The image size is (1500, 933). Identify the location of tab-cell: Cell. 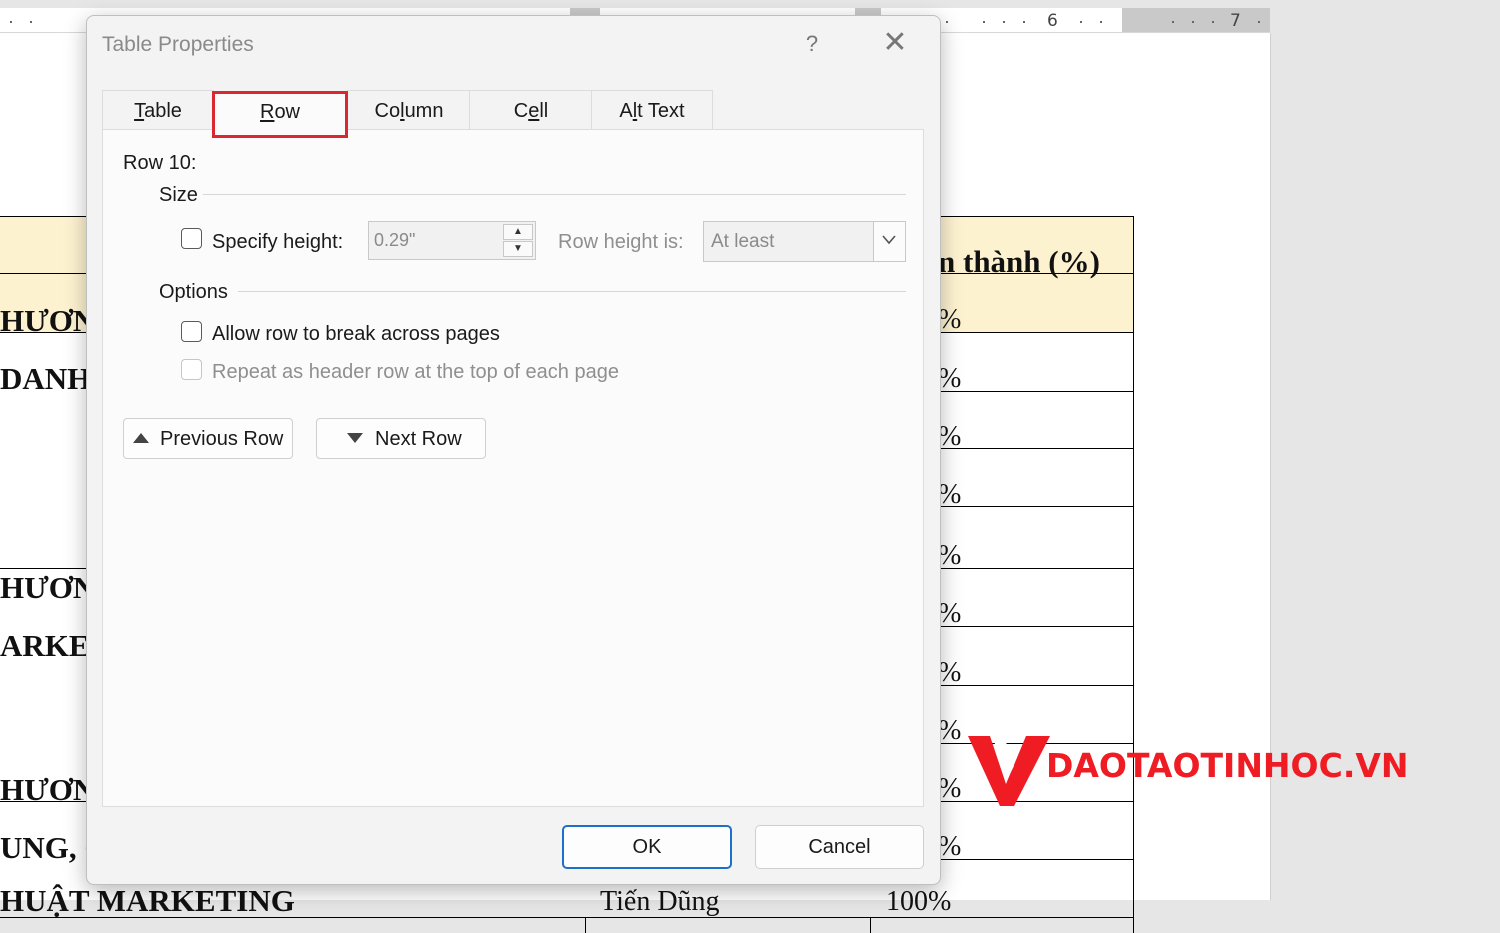
(531, 109).